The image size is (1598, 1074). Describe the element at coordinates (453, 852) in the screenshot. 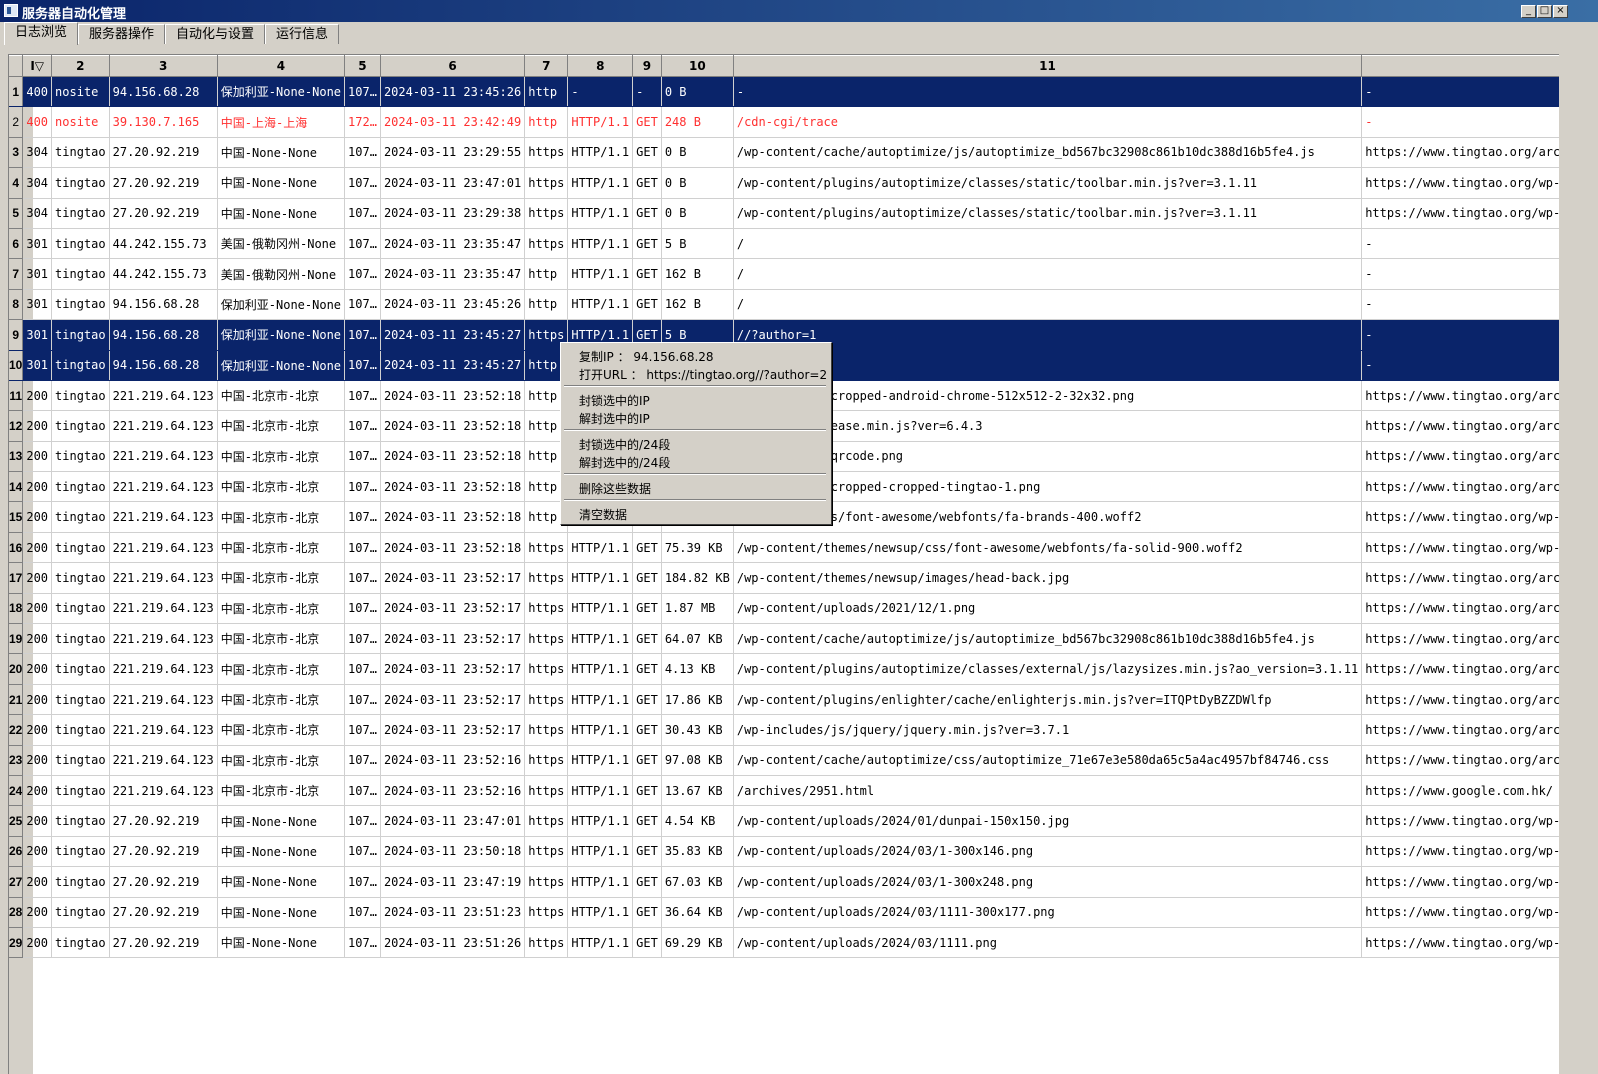

I see `table-cell: 2024-03-11 23:50:18` at that location.